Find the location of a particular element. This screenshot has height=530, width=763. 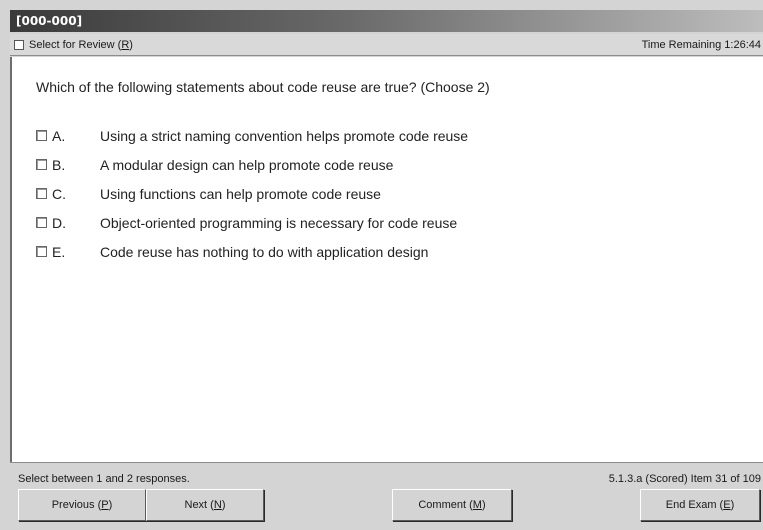

next-button: Next (N) is located at coordinates (205, 505).